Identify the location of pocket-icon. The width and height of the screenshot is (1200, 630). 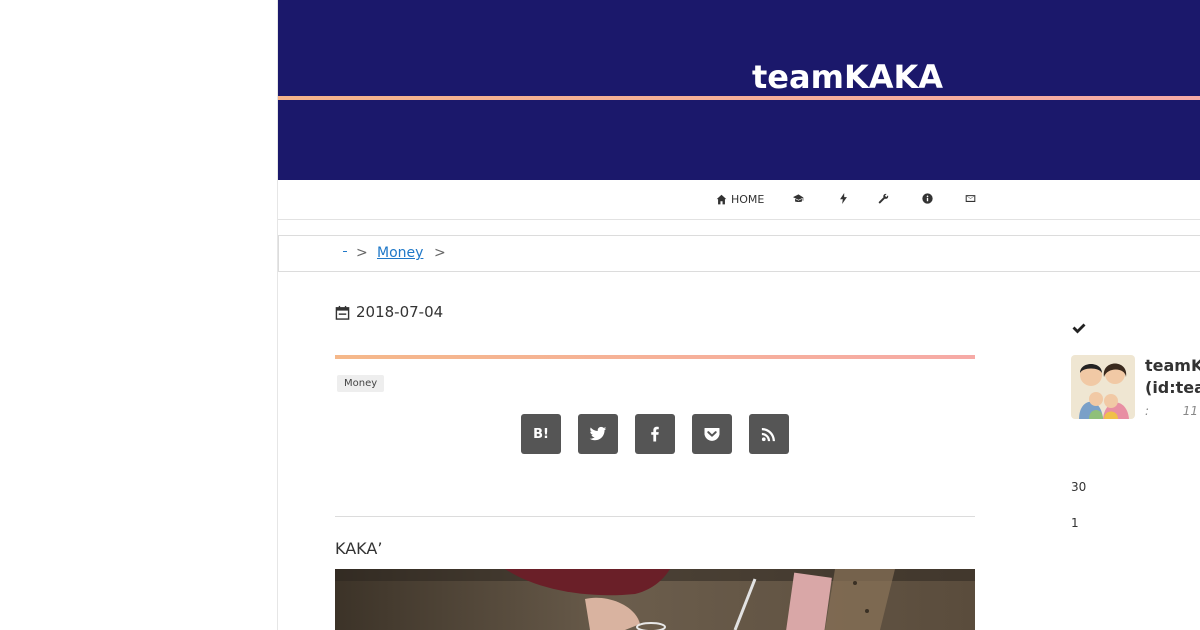
(712, 434).